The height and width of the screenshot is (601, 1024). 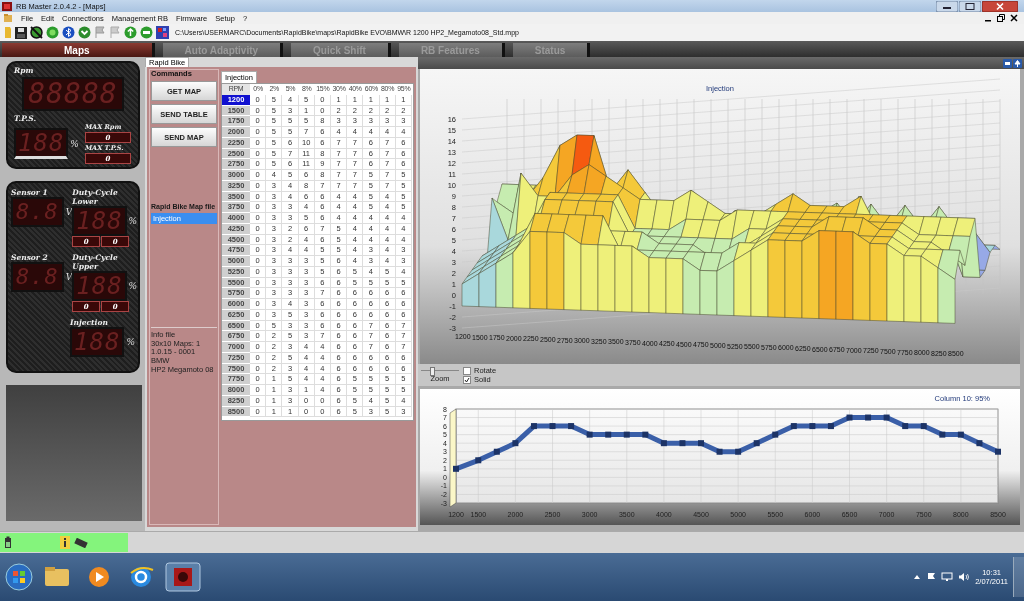 What do you see at coordinates (964, 577) in the screenshot?
I see `volume-icon` at bounding box center [964, 577].